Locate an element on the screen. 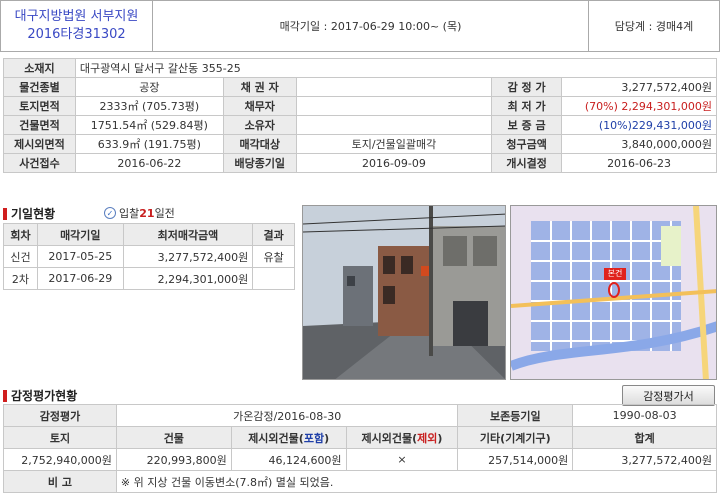 This screenshot has width=720, height=503. preservation-label: 보존등기일 is located at coordinates (515, 415).